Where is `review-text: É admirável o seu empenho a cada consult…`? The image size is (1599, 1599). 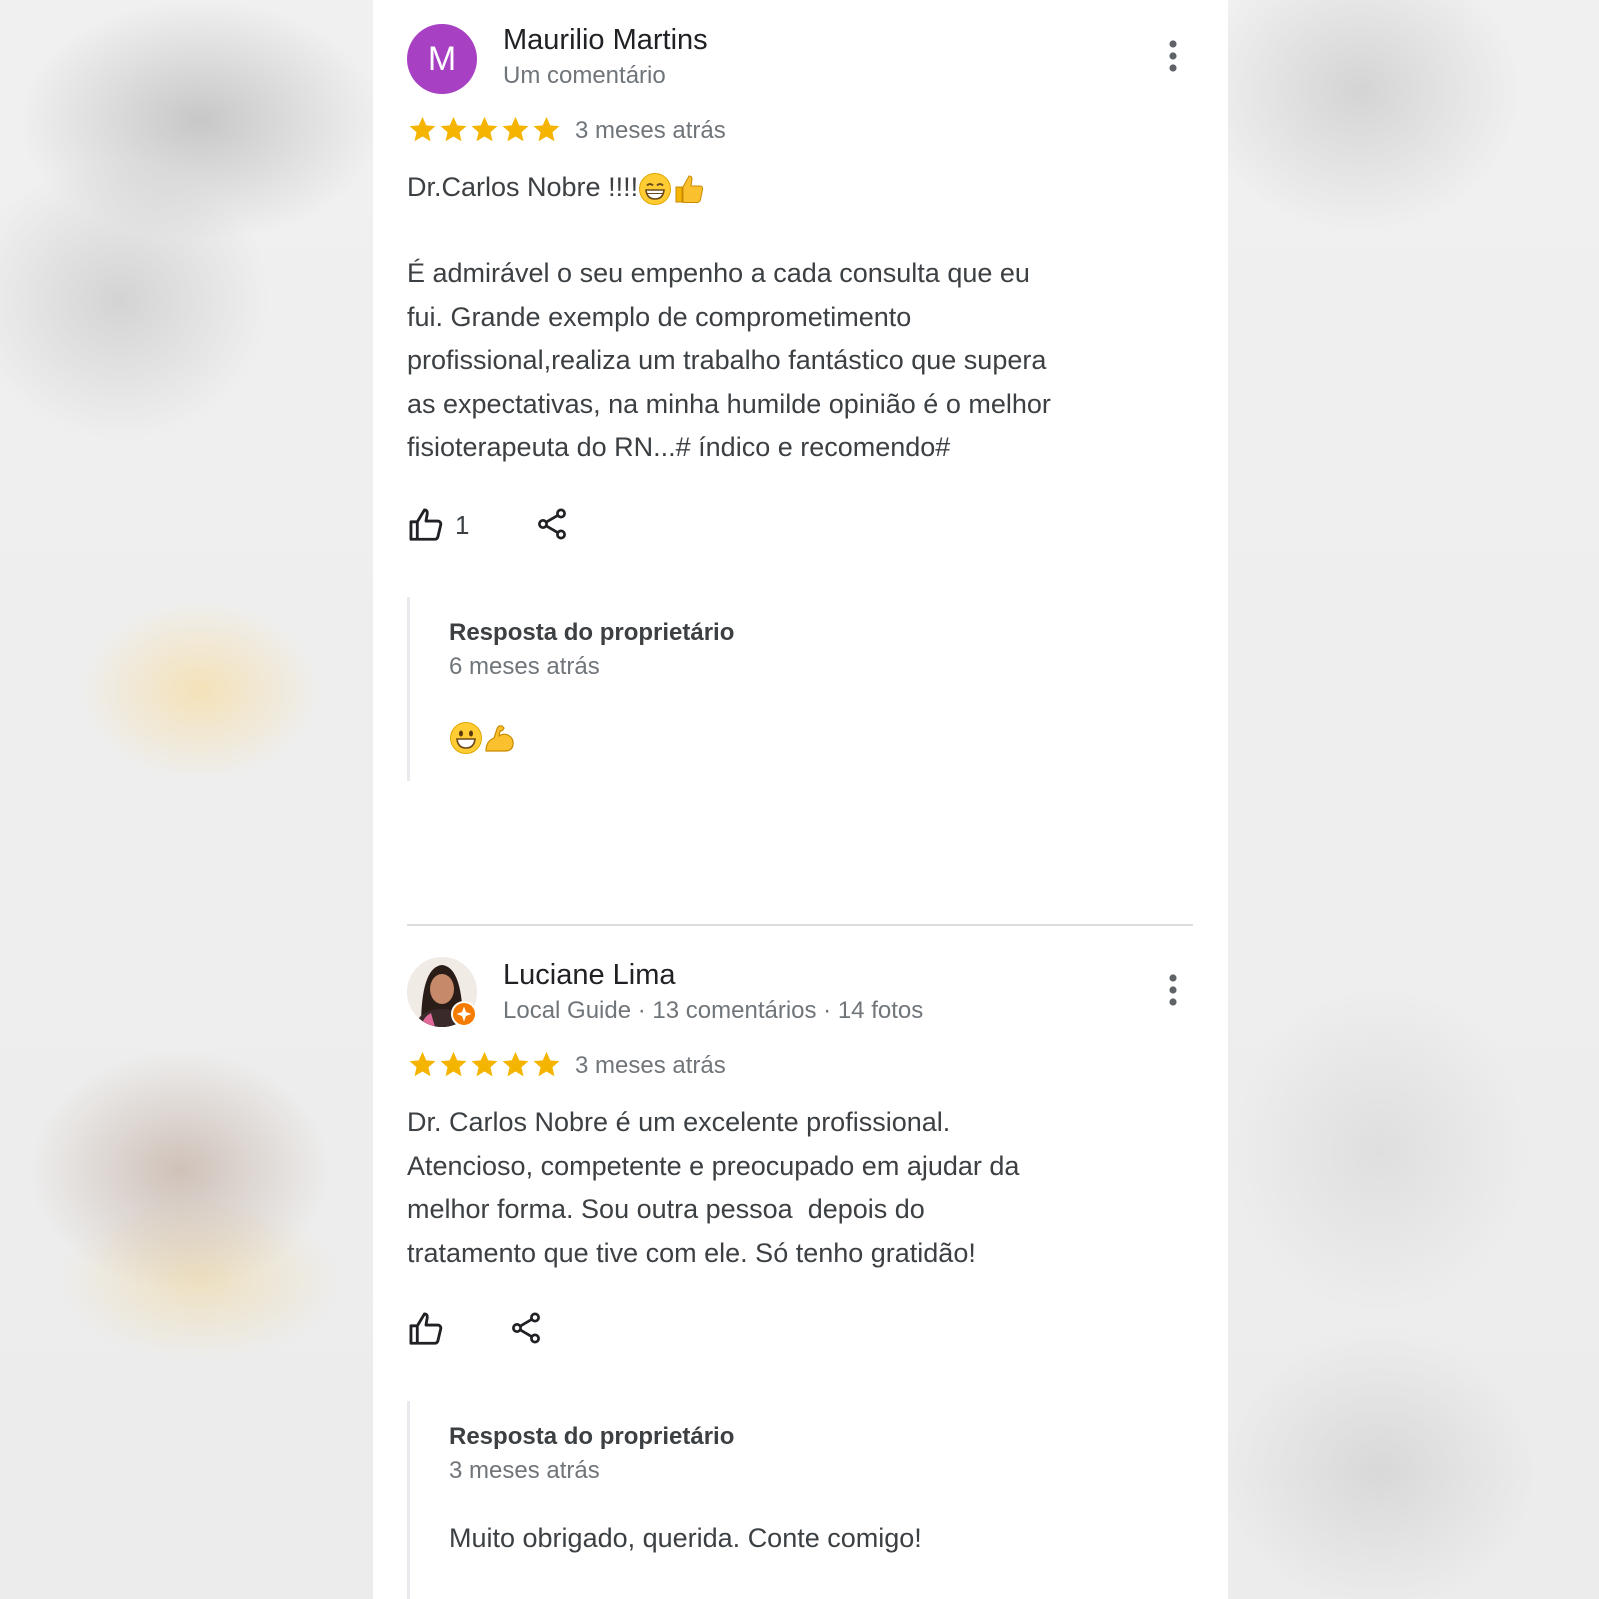
review-text: É admirável o seu empenho a cada consult… is located at coordinates (729, 360).